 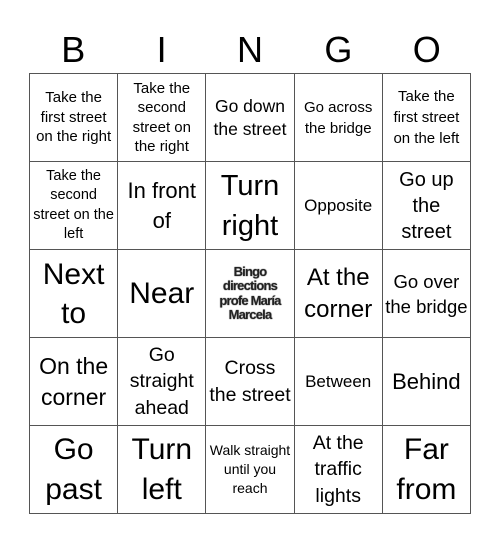 I want to click on bingo-cell: Go up the street, so click(x=426, y=206).